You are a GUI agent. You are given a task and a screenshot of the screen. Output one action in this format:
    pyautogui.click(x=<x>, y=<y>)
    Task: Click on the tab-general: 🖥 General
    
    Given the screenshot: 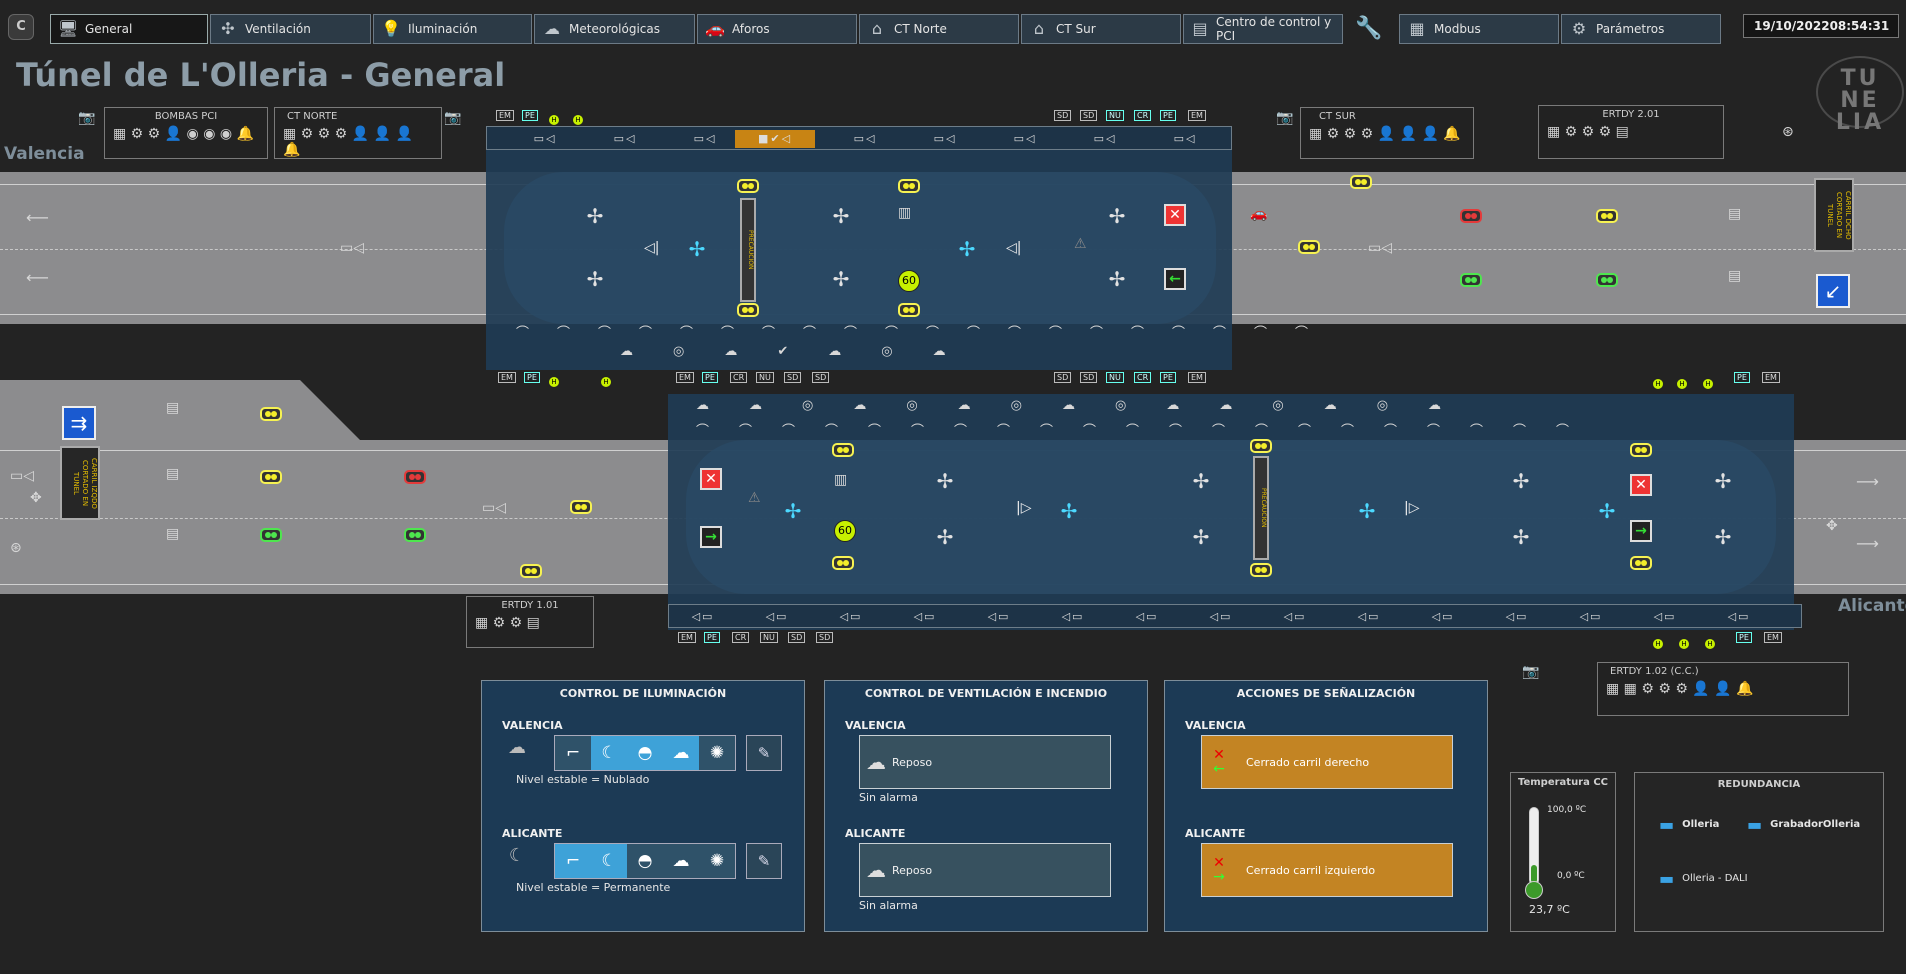 What is the action you would take?
    pyautogui.click(x=129, y=29)
    